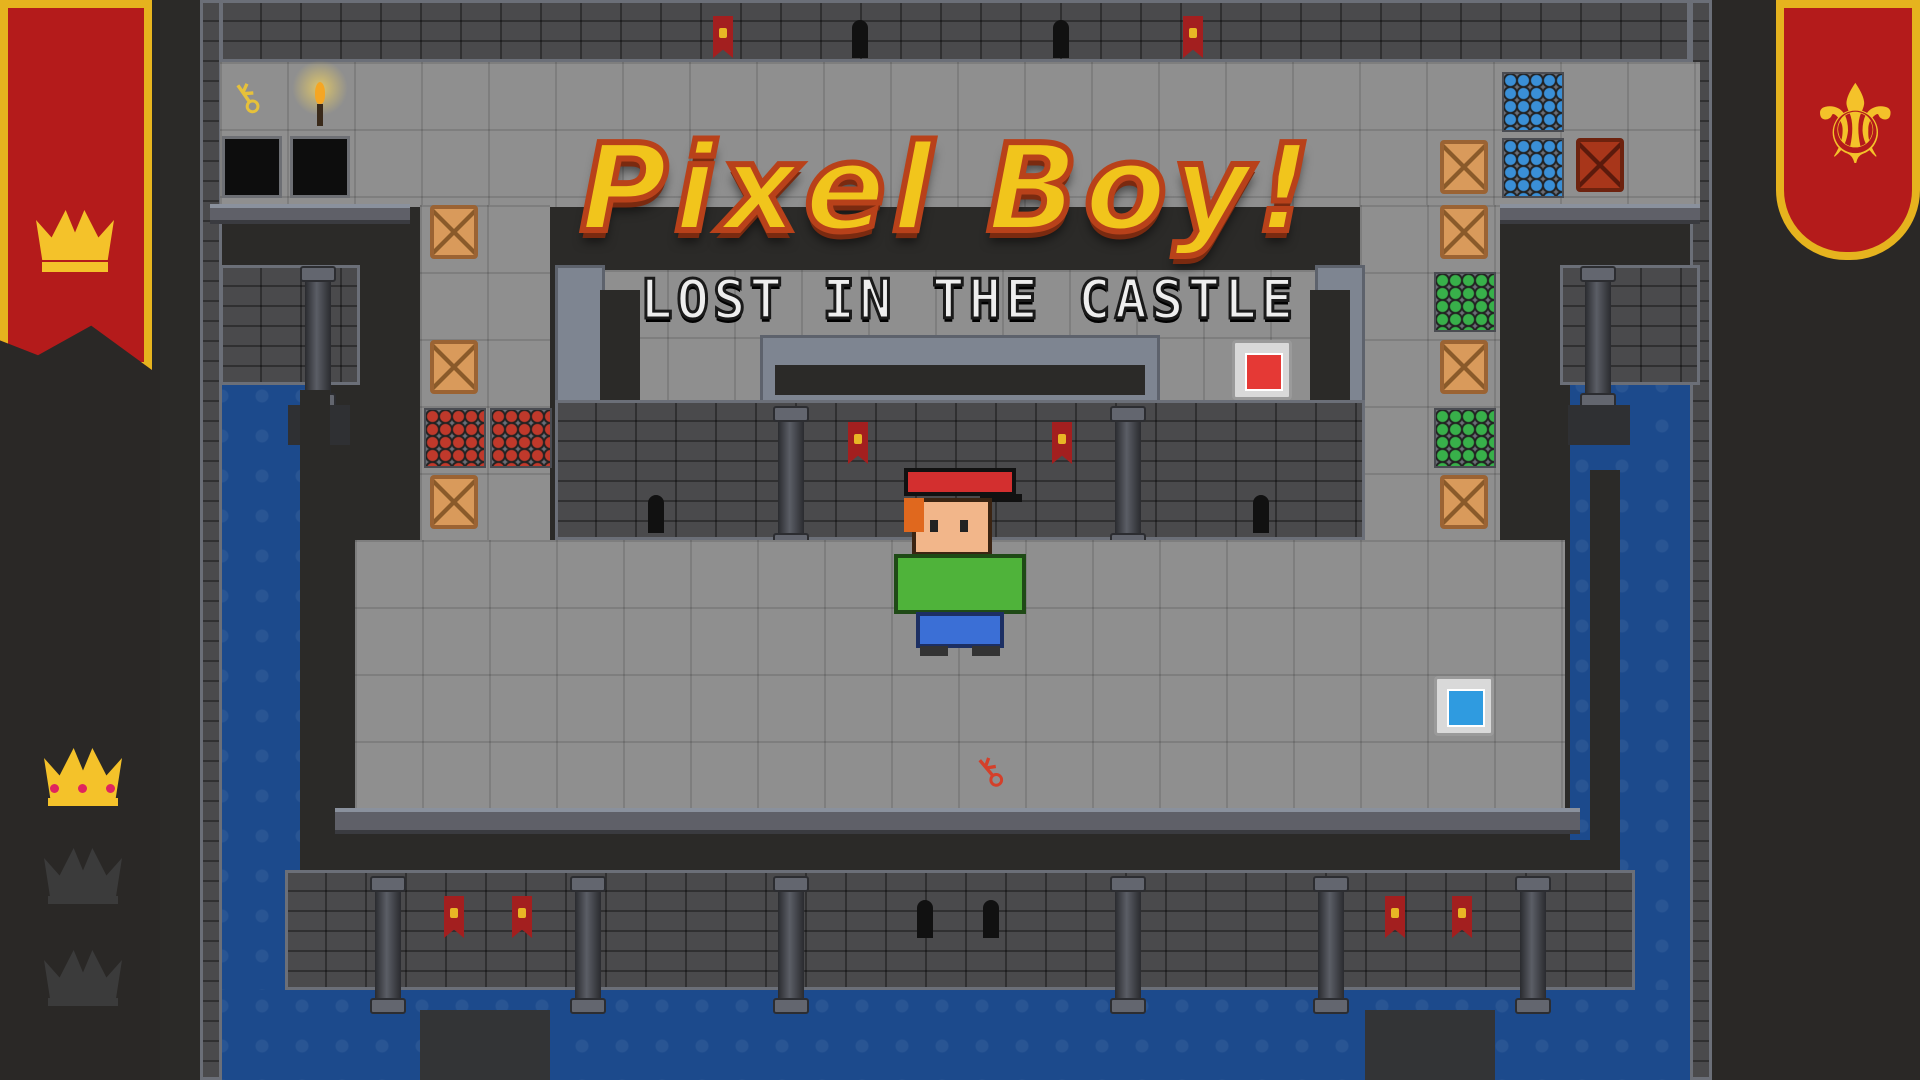 This screenshot has width=1920, height=1080. What do you see at coordinates (952, 527) in the screenshot?
I see `player-head` at bounding box center [952, 527].